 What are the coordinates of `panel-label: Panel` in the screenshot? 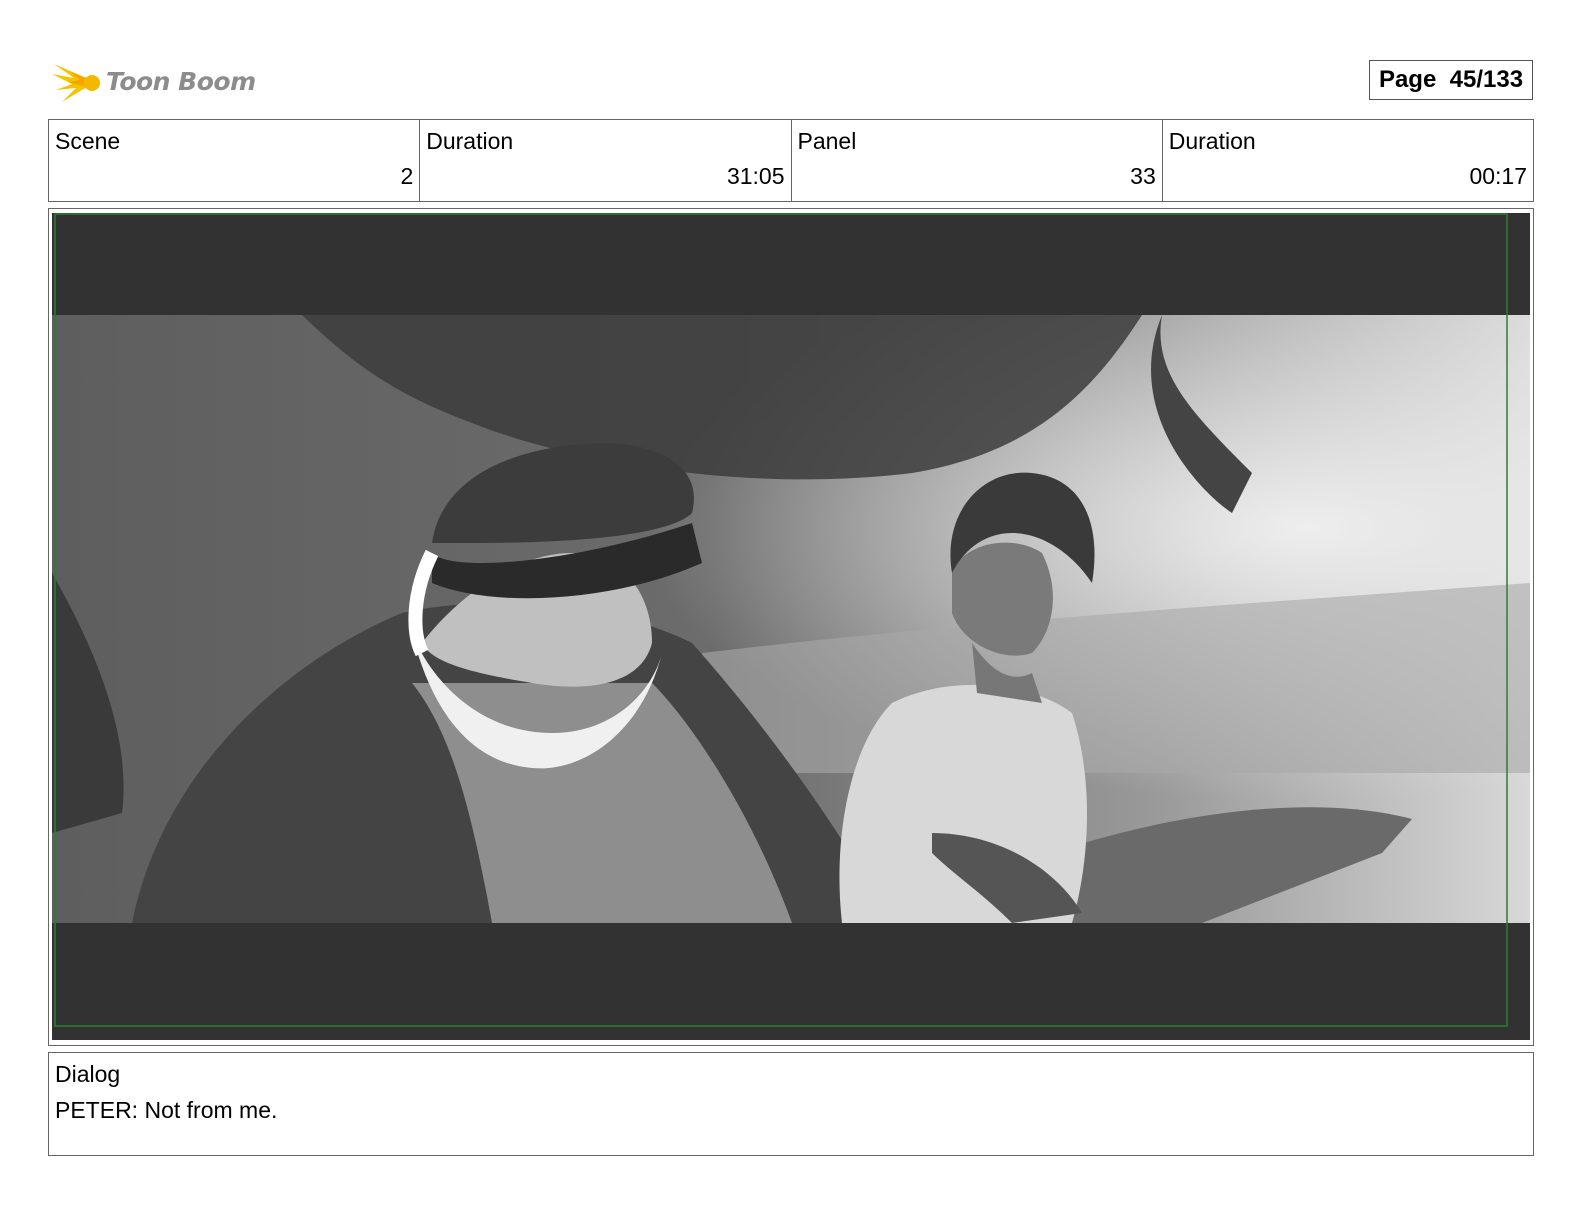 It's located at (827, 141).